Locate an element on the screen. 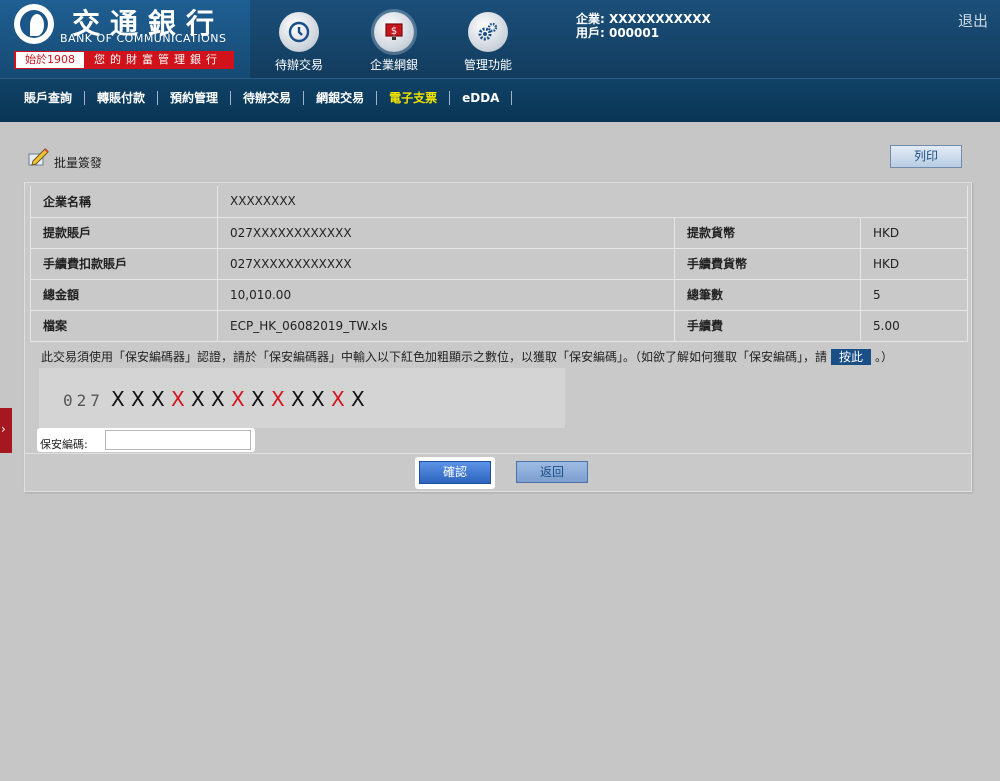 Image resolution: width=1000 pixels, height=781 pixels. menu-edda: eDDA is located at coordinates (481, 98).